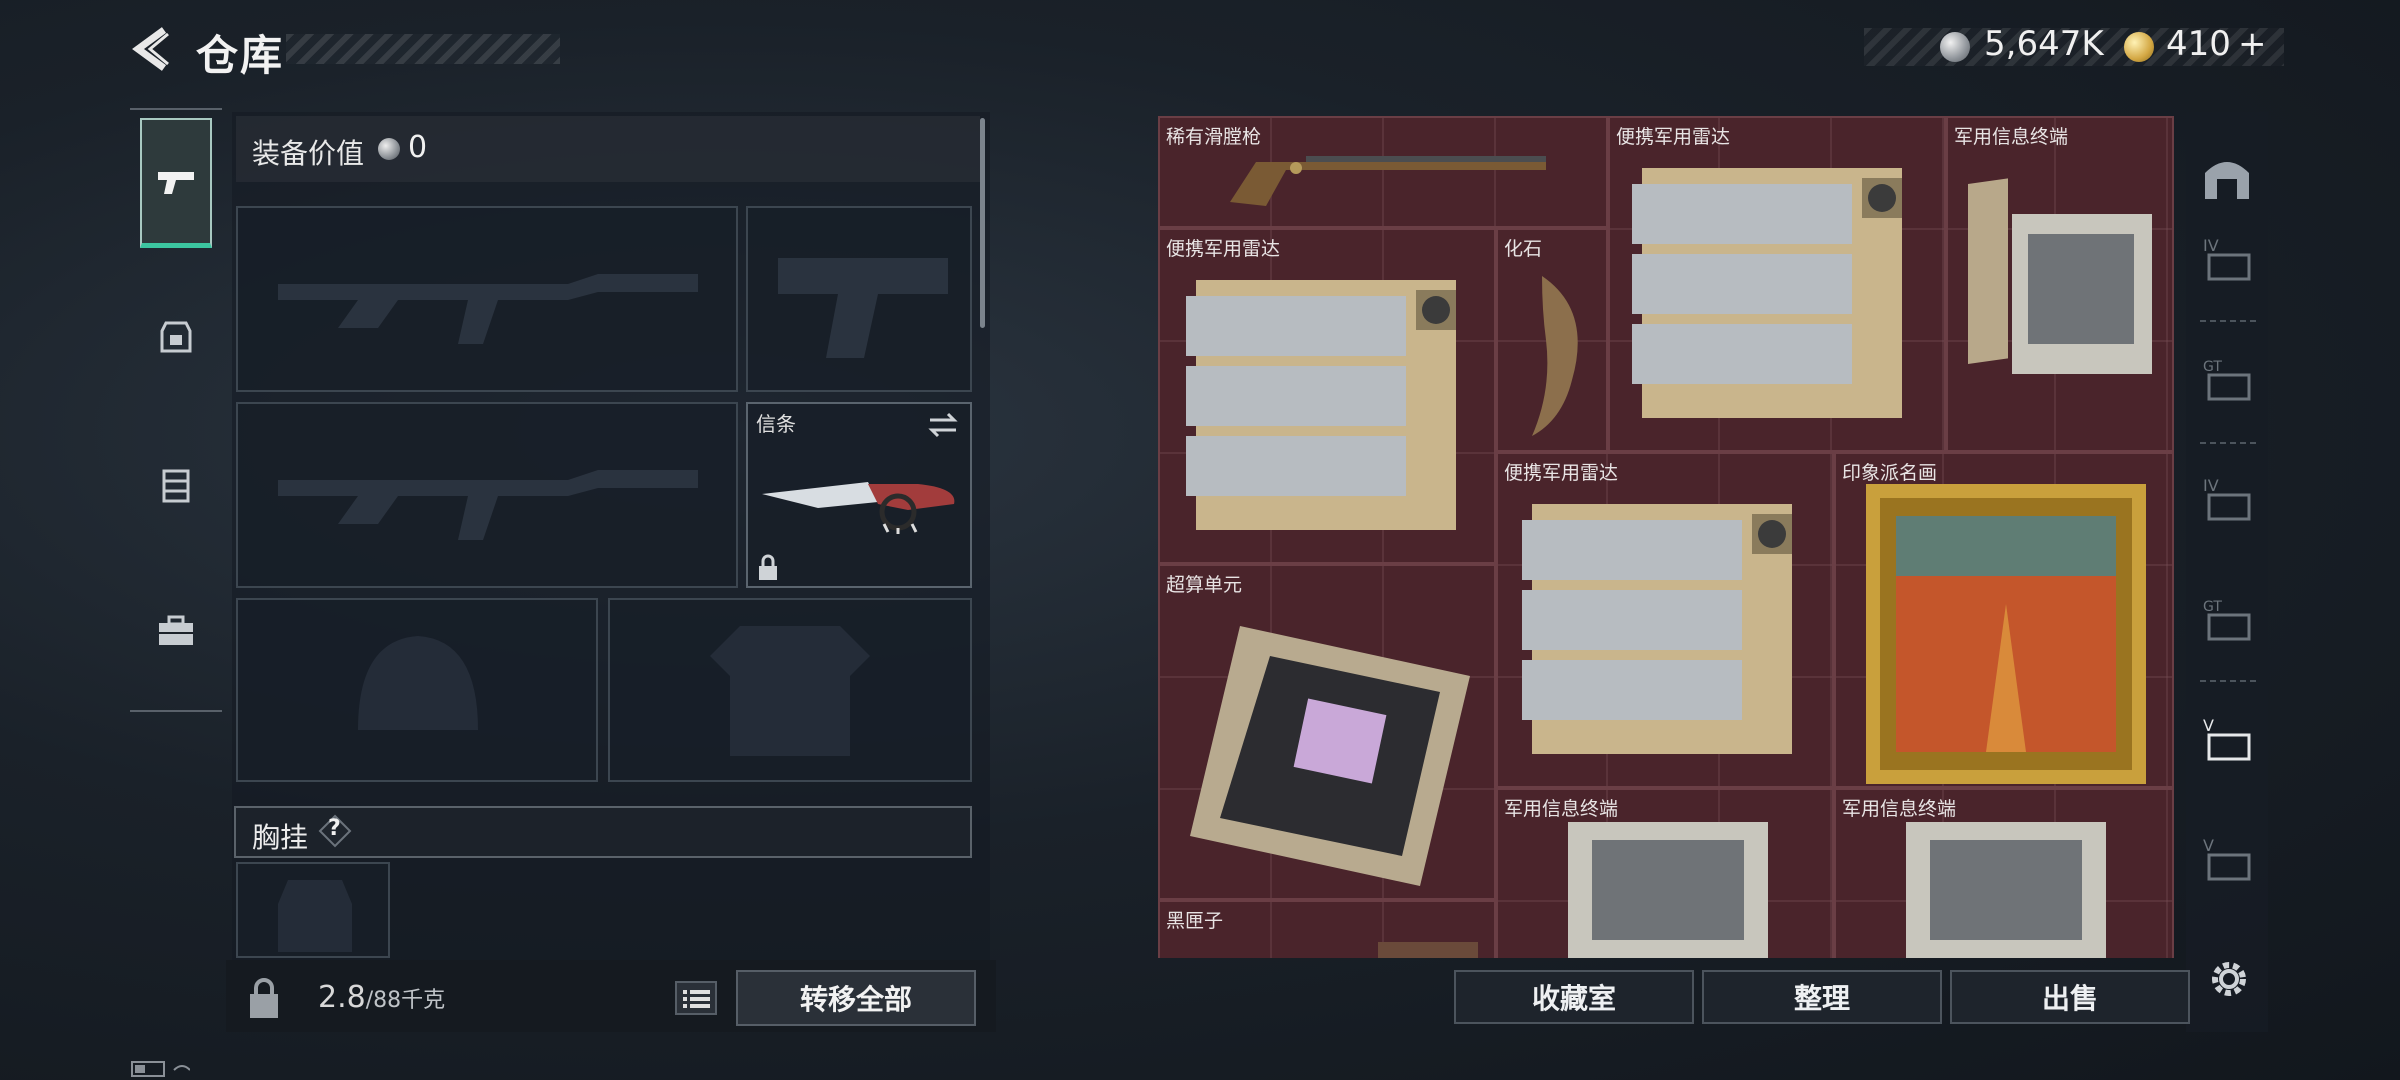  I want to click on impressionist-painting-icon, so click(2006, 634).